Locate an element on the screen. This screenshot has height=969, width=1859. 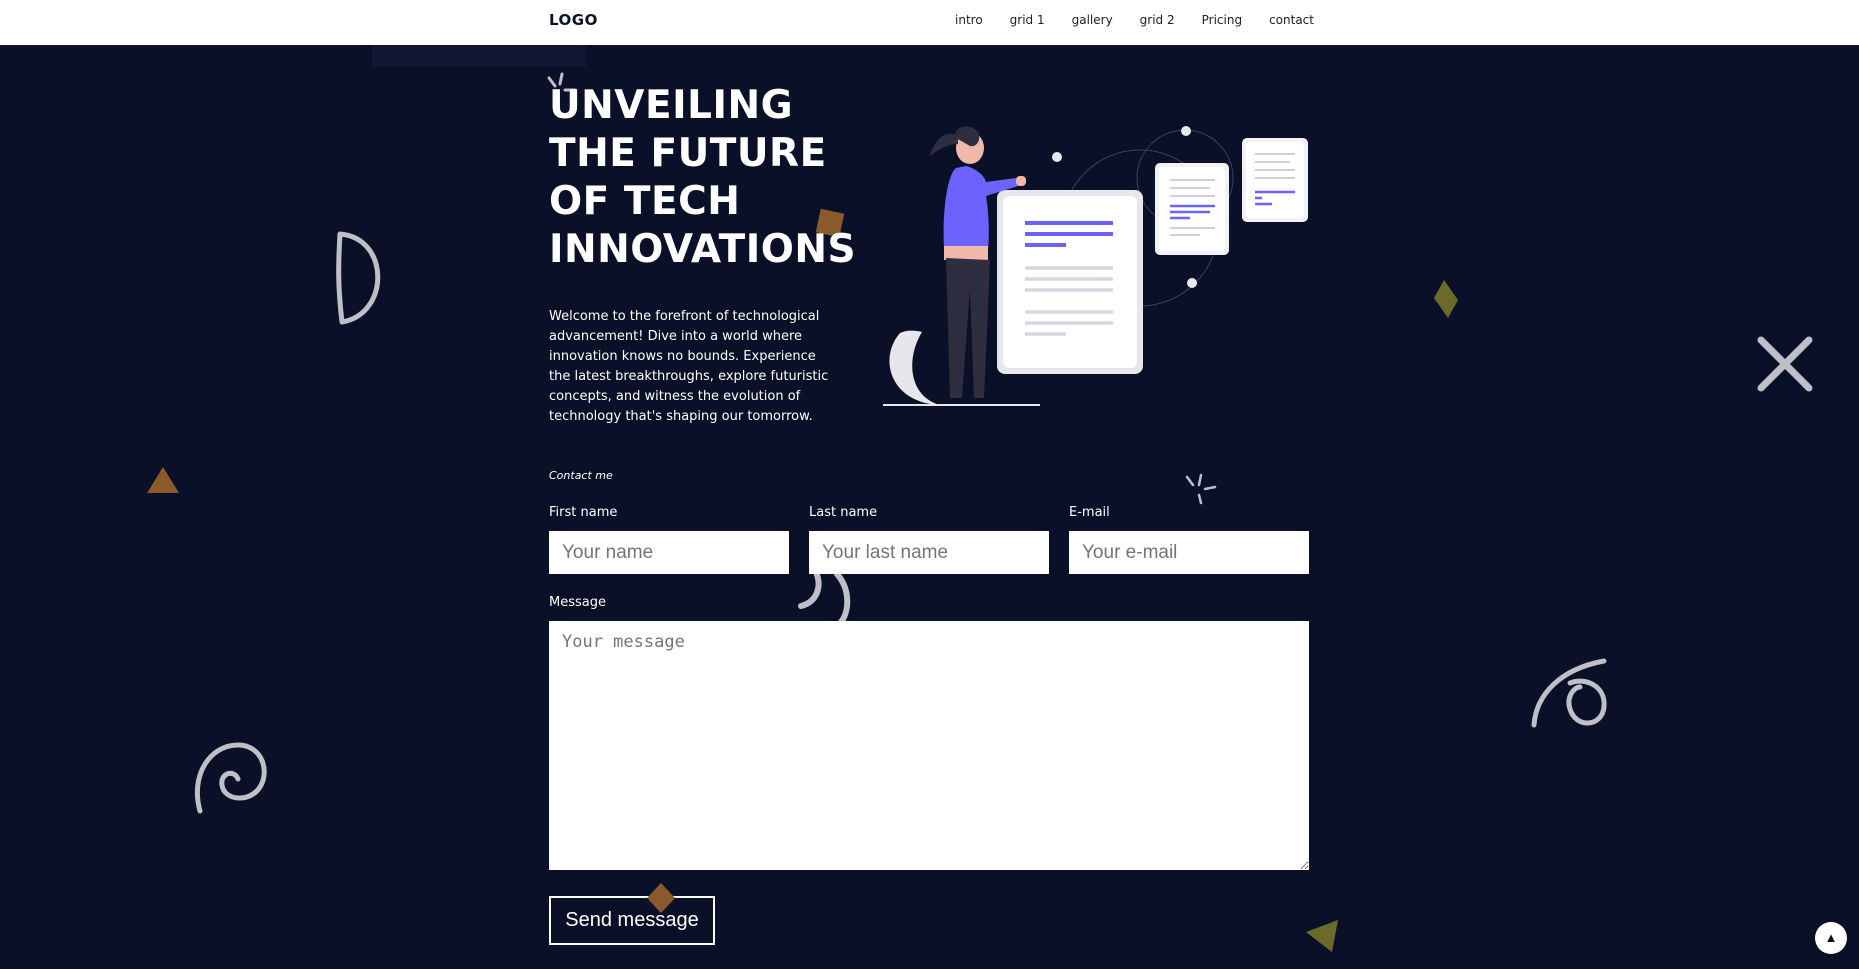
send-message-button: Send message is located at coordinates (632, 920).